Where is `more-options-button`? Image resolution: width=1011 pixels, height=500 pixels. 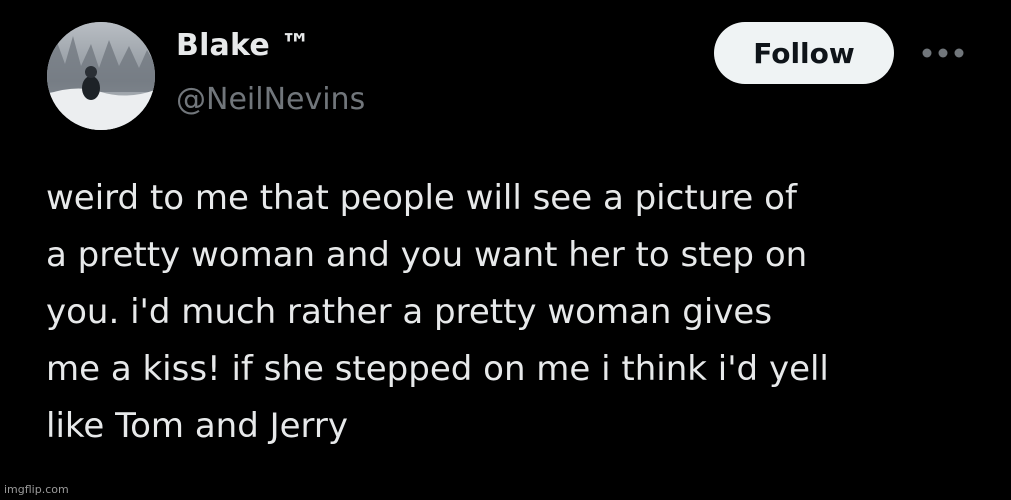 more-options-button is located at coordinates (943, 53).